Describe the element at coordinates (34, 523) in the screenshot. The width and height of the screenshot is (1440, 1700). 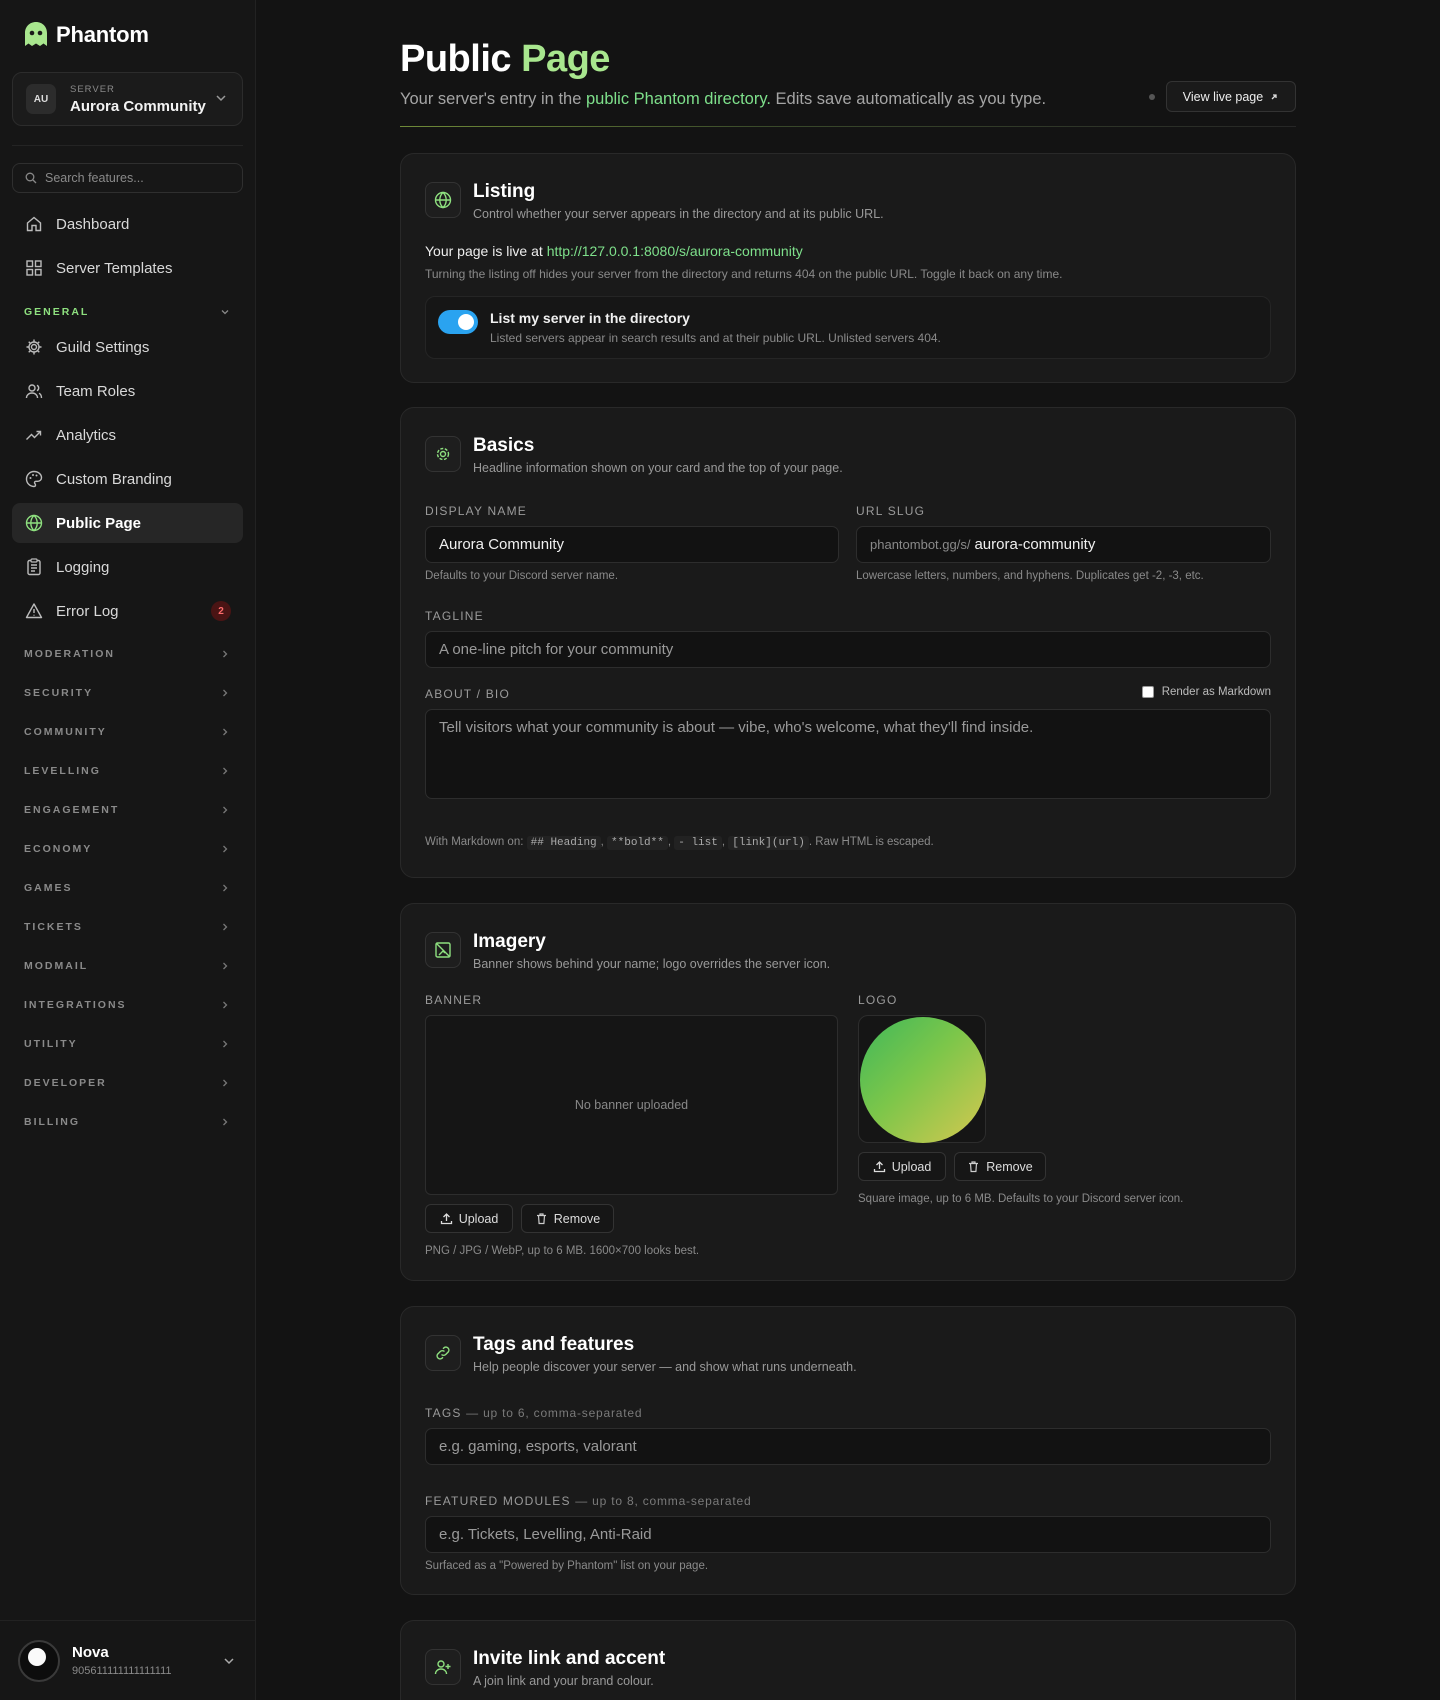
I see `globe-icon` at that location.